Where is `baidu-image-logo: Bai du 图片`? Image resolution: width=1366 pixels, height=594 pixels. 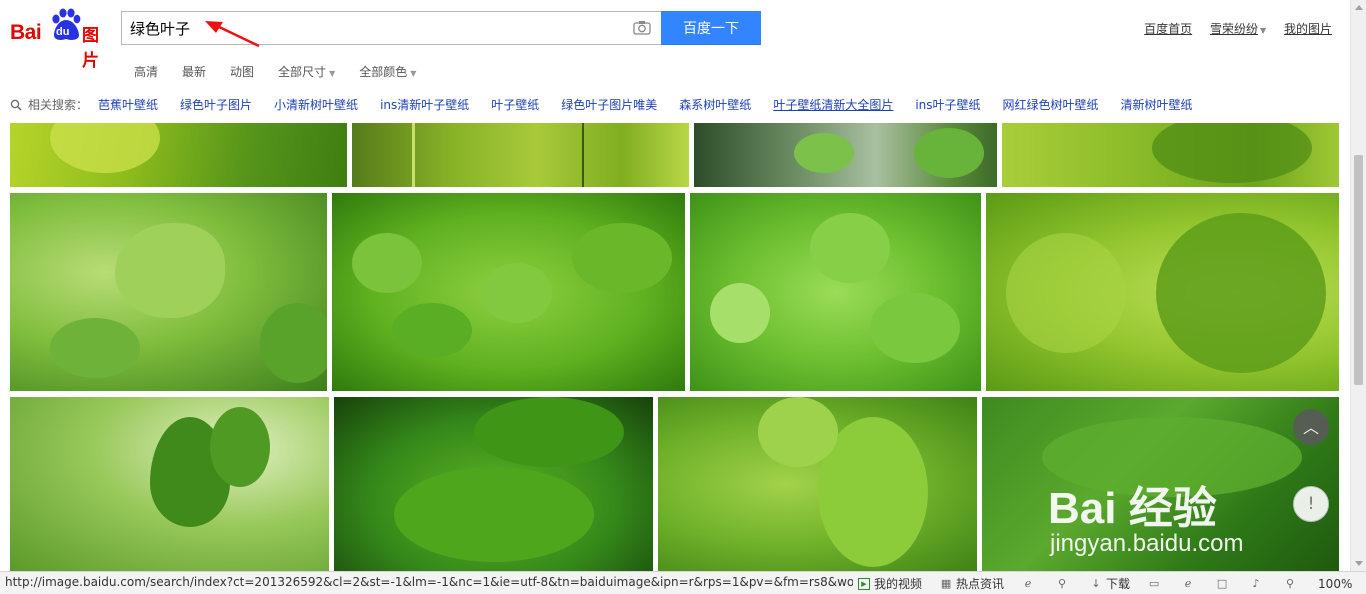 baidu-image-logo: Bai du 图片 is located at coordinates (61, 39).